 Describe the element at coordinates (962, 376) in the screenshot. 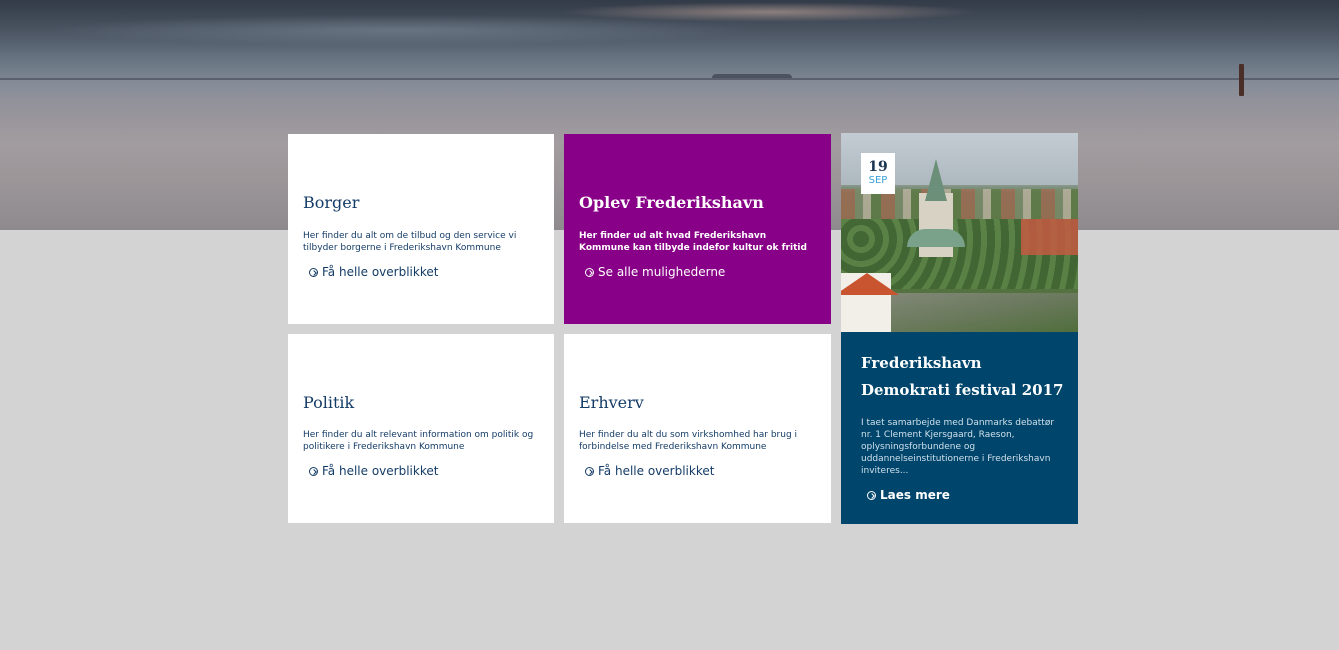

I see `news-title: Frederikshavn Demokrati festival 2017` at that location.